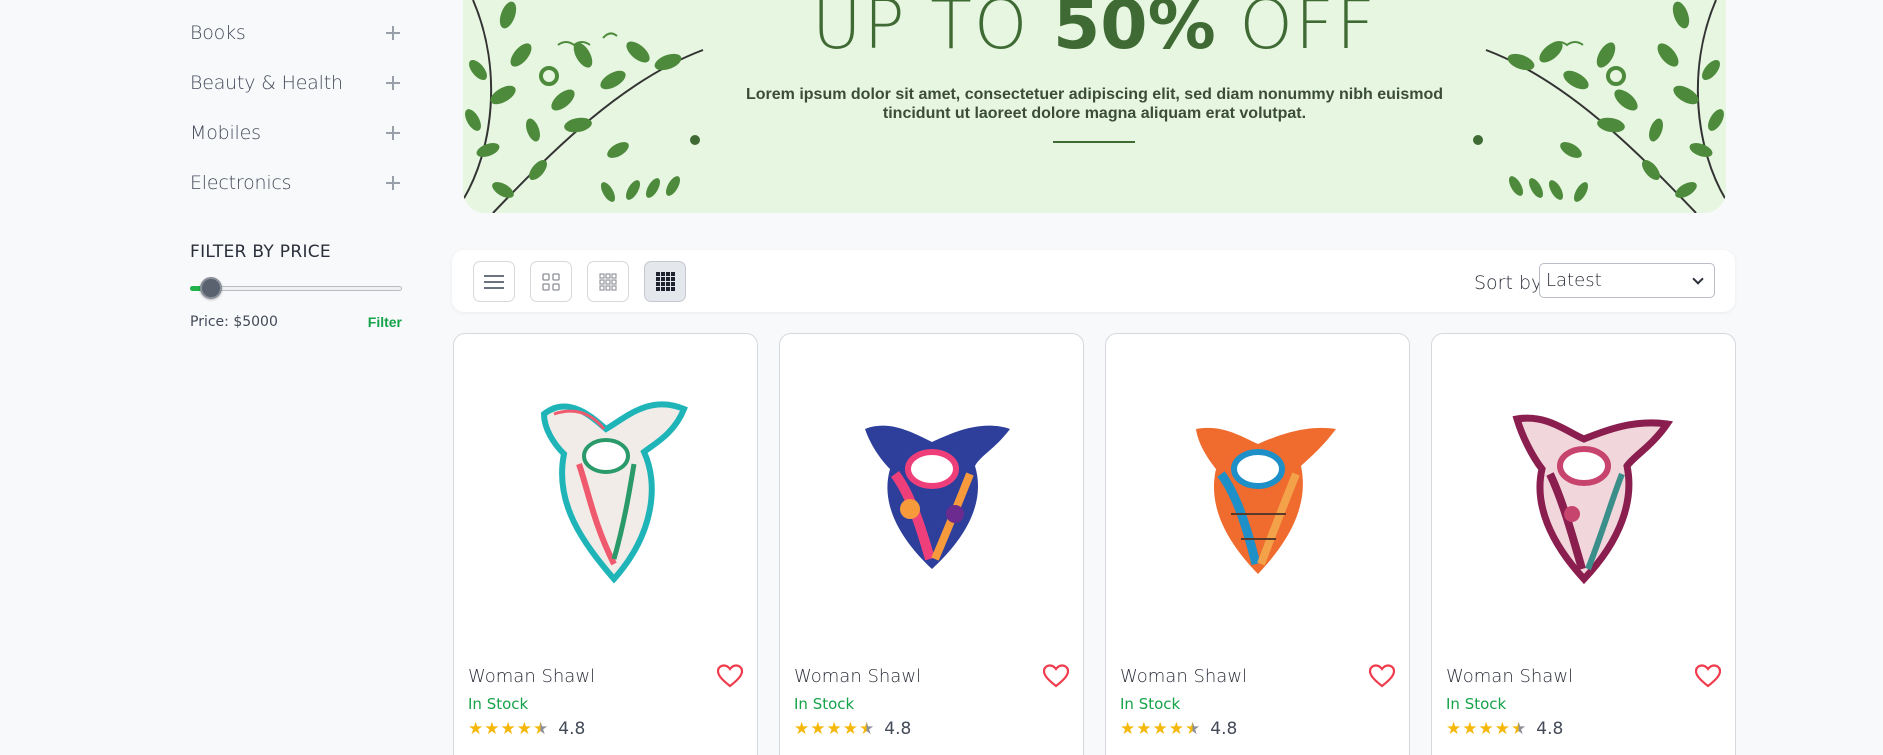 This screenshot has height=755, width=1883. What do you see at coordinates (1508, 283) in the screenshot?
I see `sort-by-label: Sort by` at bounding box center [1508, 283].